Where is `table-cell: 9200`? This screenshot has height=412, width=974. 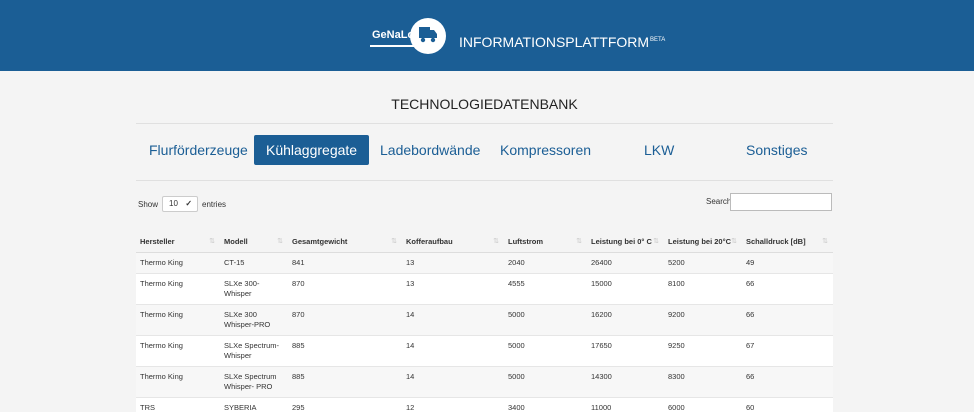
table-cell: 9200 is located at coordinates (703, 319).